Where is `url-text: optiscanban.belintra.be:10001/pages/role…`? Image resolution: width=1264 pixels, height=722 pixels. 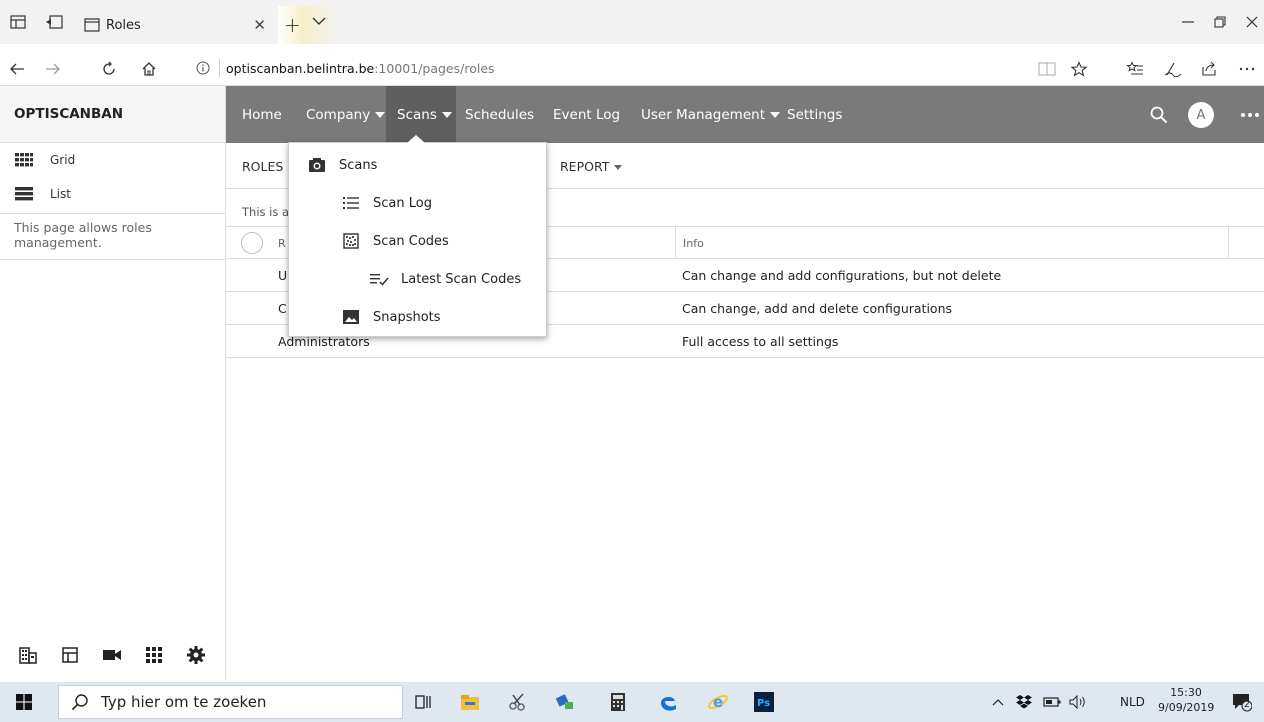
url-text: optiscanban.belintra.be:10001/pages/role… is located at coordinates (360, 68).